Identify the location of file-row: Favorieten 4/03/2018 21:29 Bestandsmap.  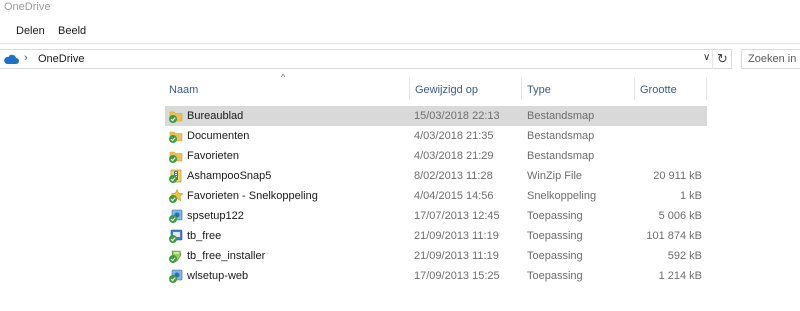
(436, 156).